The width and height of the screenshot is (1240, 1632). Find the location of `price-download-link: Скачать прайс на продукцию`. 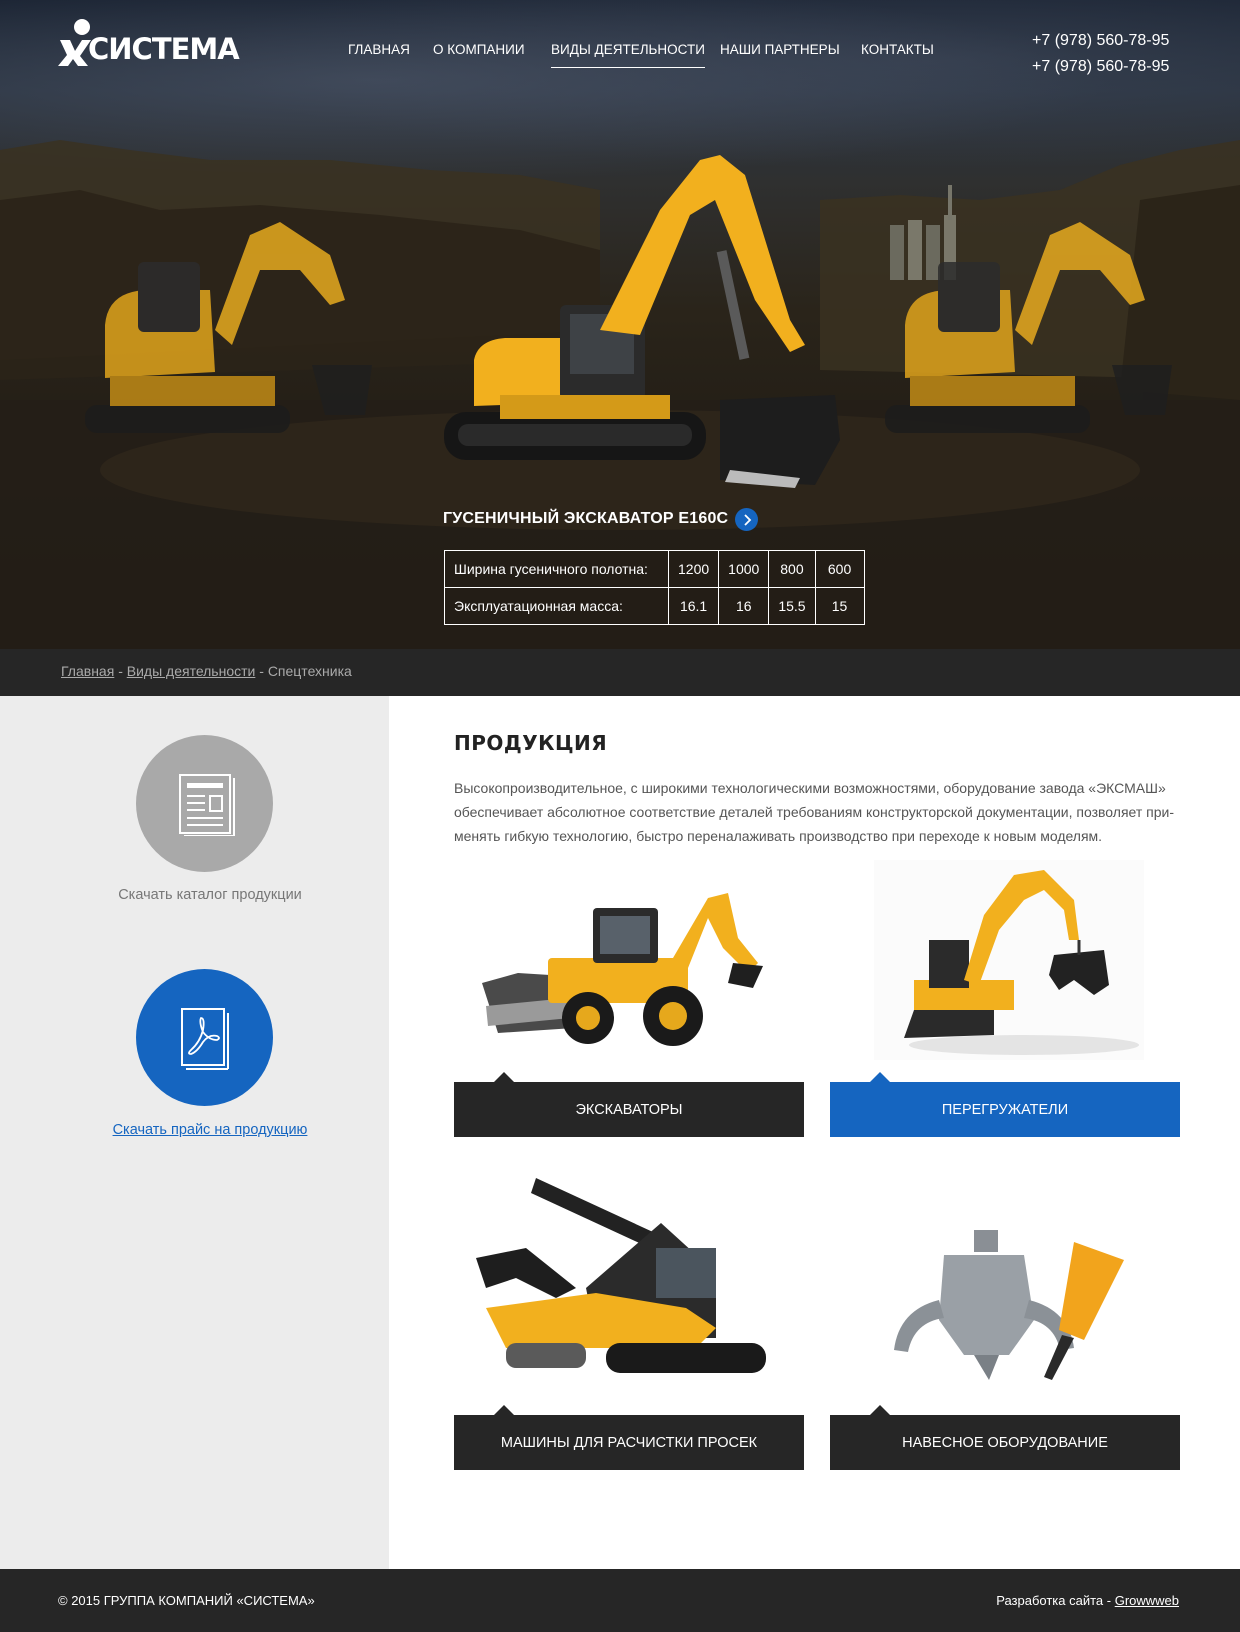

price-download-link: Скачать прайс на продукцию is located at coordinates (210, 1130).